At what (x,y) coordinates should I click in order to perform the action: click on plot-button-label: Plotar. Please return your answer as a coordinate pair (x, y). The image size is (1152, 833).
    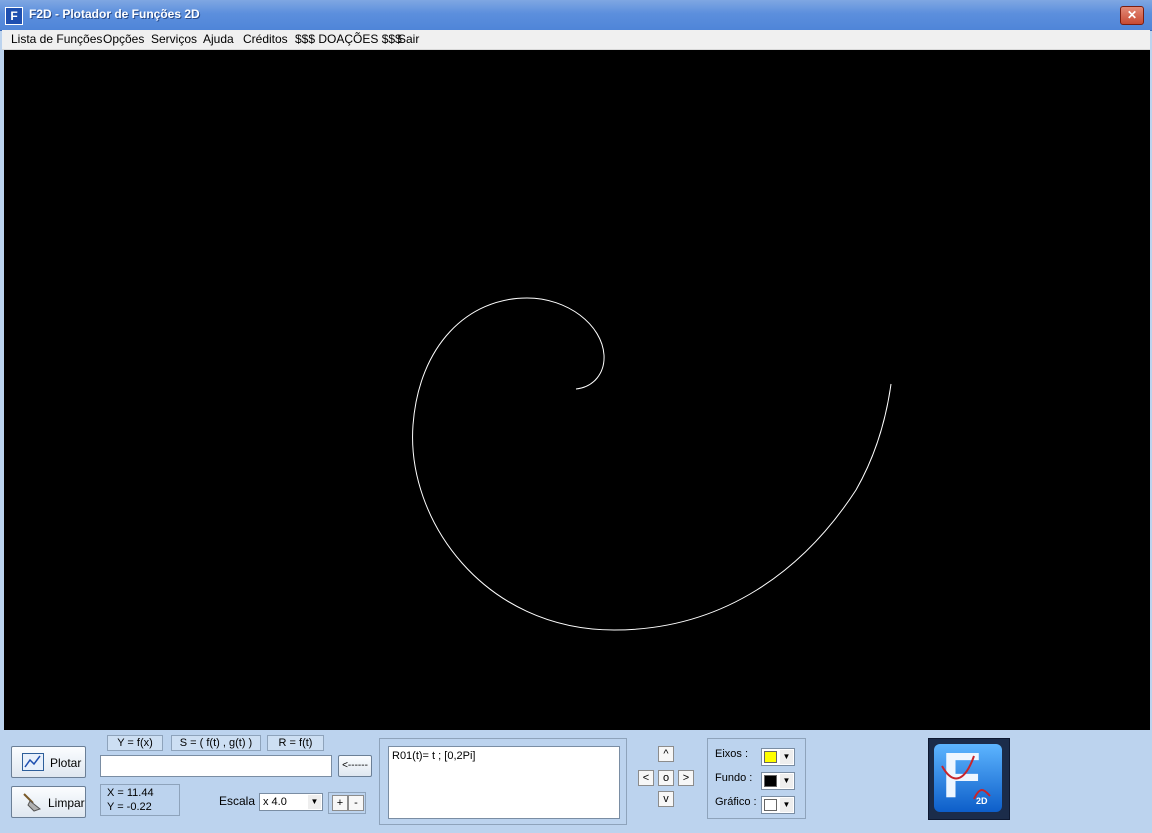
    Looking at the image, I should click on (66, 763).